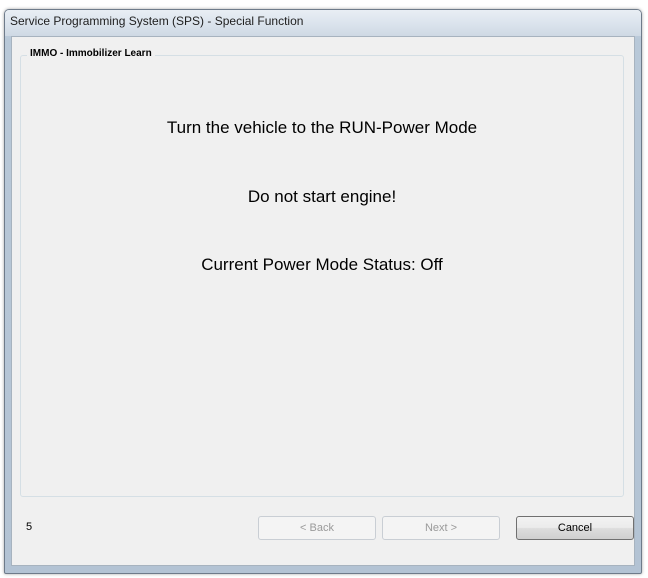 Image resolution: width=648 pixels, height=578 pixels. I want to click on next-button: Next >, so click(441, 528).